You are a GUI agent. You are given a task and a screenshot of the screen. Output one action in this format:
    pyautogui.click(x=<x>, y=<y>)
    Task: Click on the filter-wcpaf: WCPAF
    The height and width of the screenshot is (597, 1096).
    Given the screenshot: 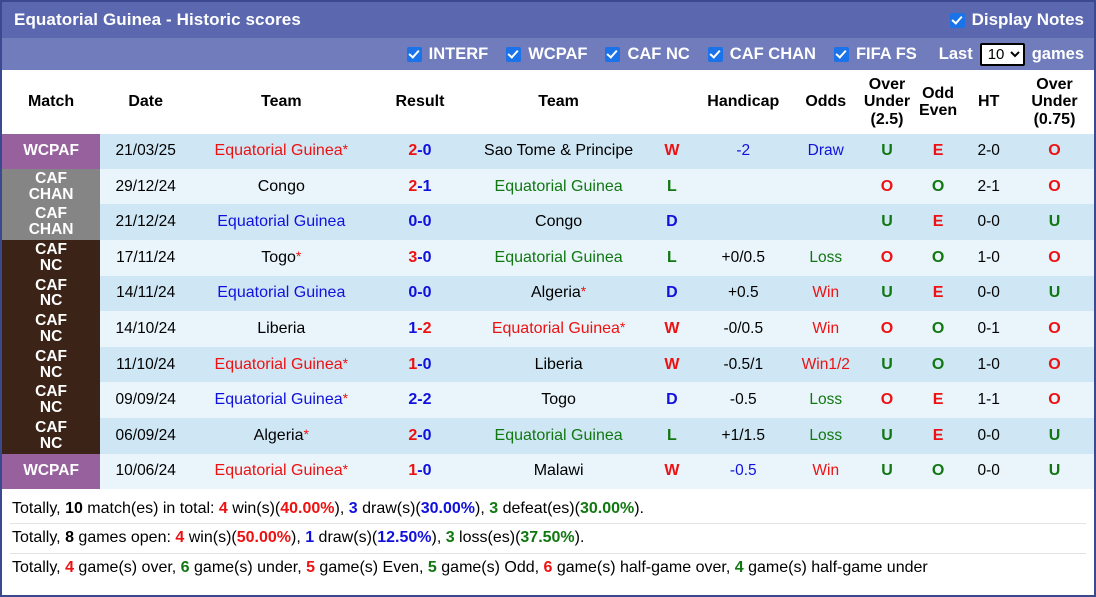 What is the action you would take?
    pyautogui.click(x=546, y=54)
    